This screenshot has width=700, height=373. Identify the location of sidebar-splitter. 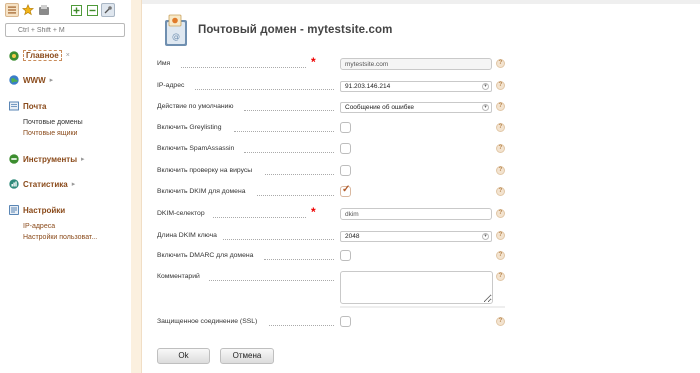
(136, 186).